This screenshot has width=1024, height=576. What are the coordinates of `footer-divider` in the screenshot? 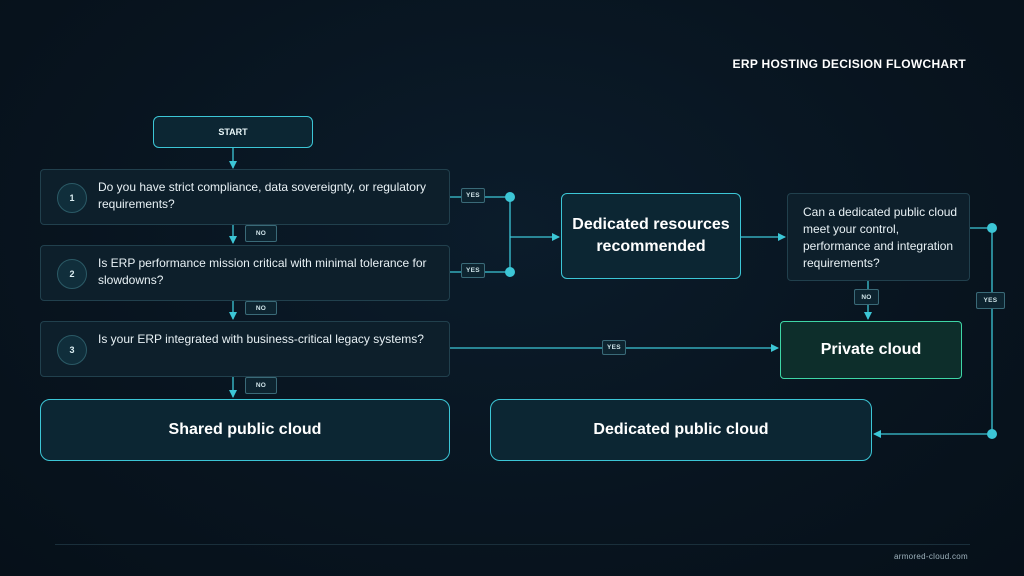 It's located at (512, 544).